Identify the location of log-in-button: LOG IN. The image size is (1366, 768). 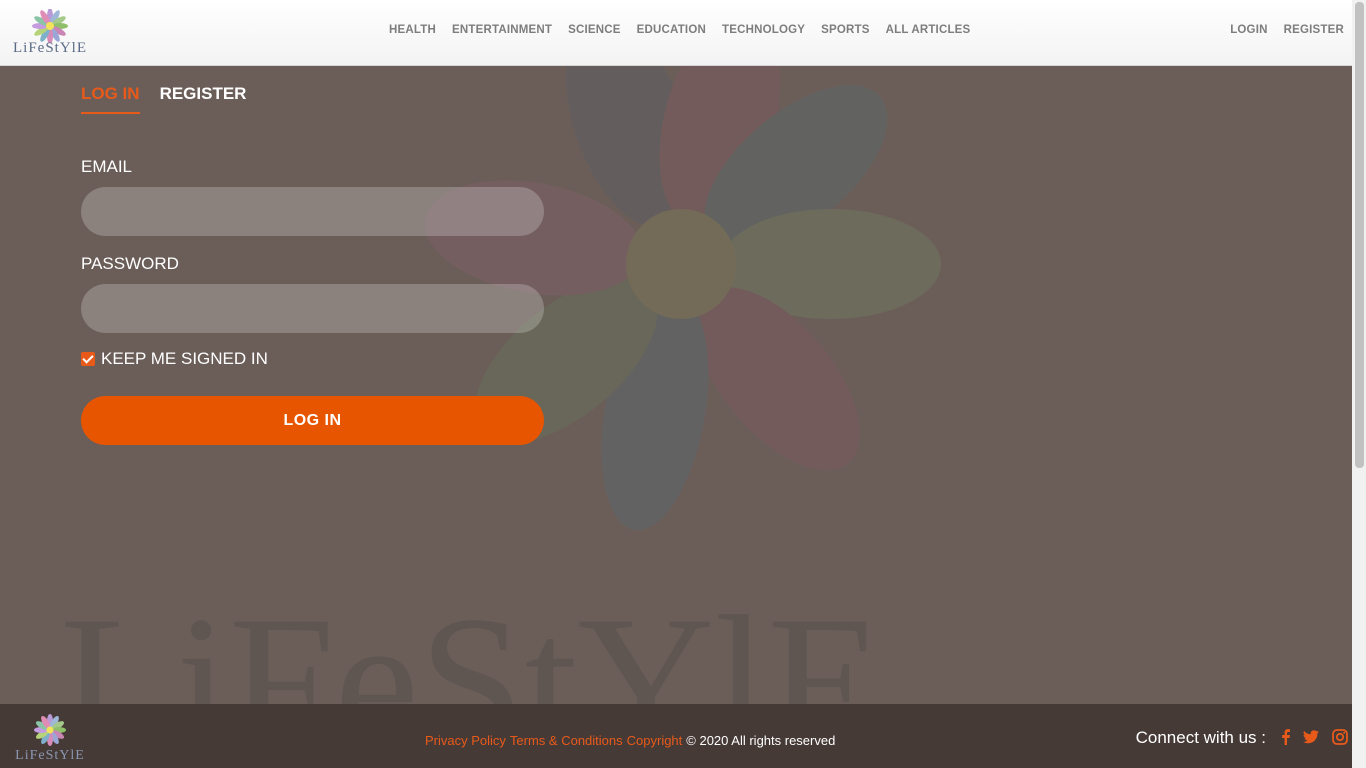
(312, 420).